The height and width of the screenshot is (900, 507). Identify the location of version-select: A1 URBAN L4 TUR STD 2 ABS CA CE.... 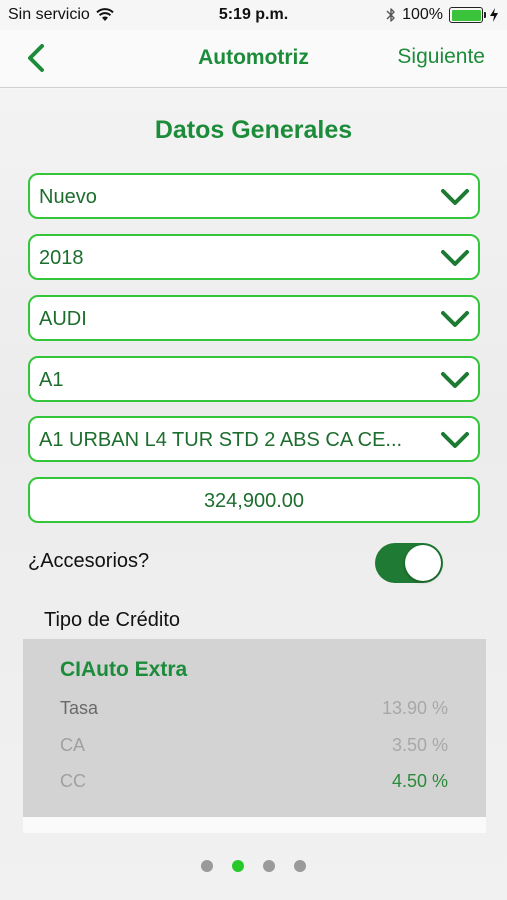
(254, 439).